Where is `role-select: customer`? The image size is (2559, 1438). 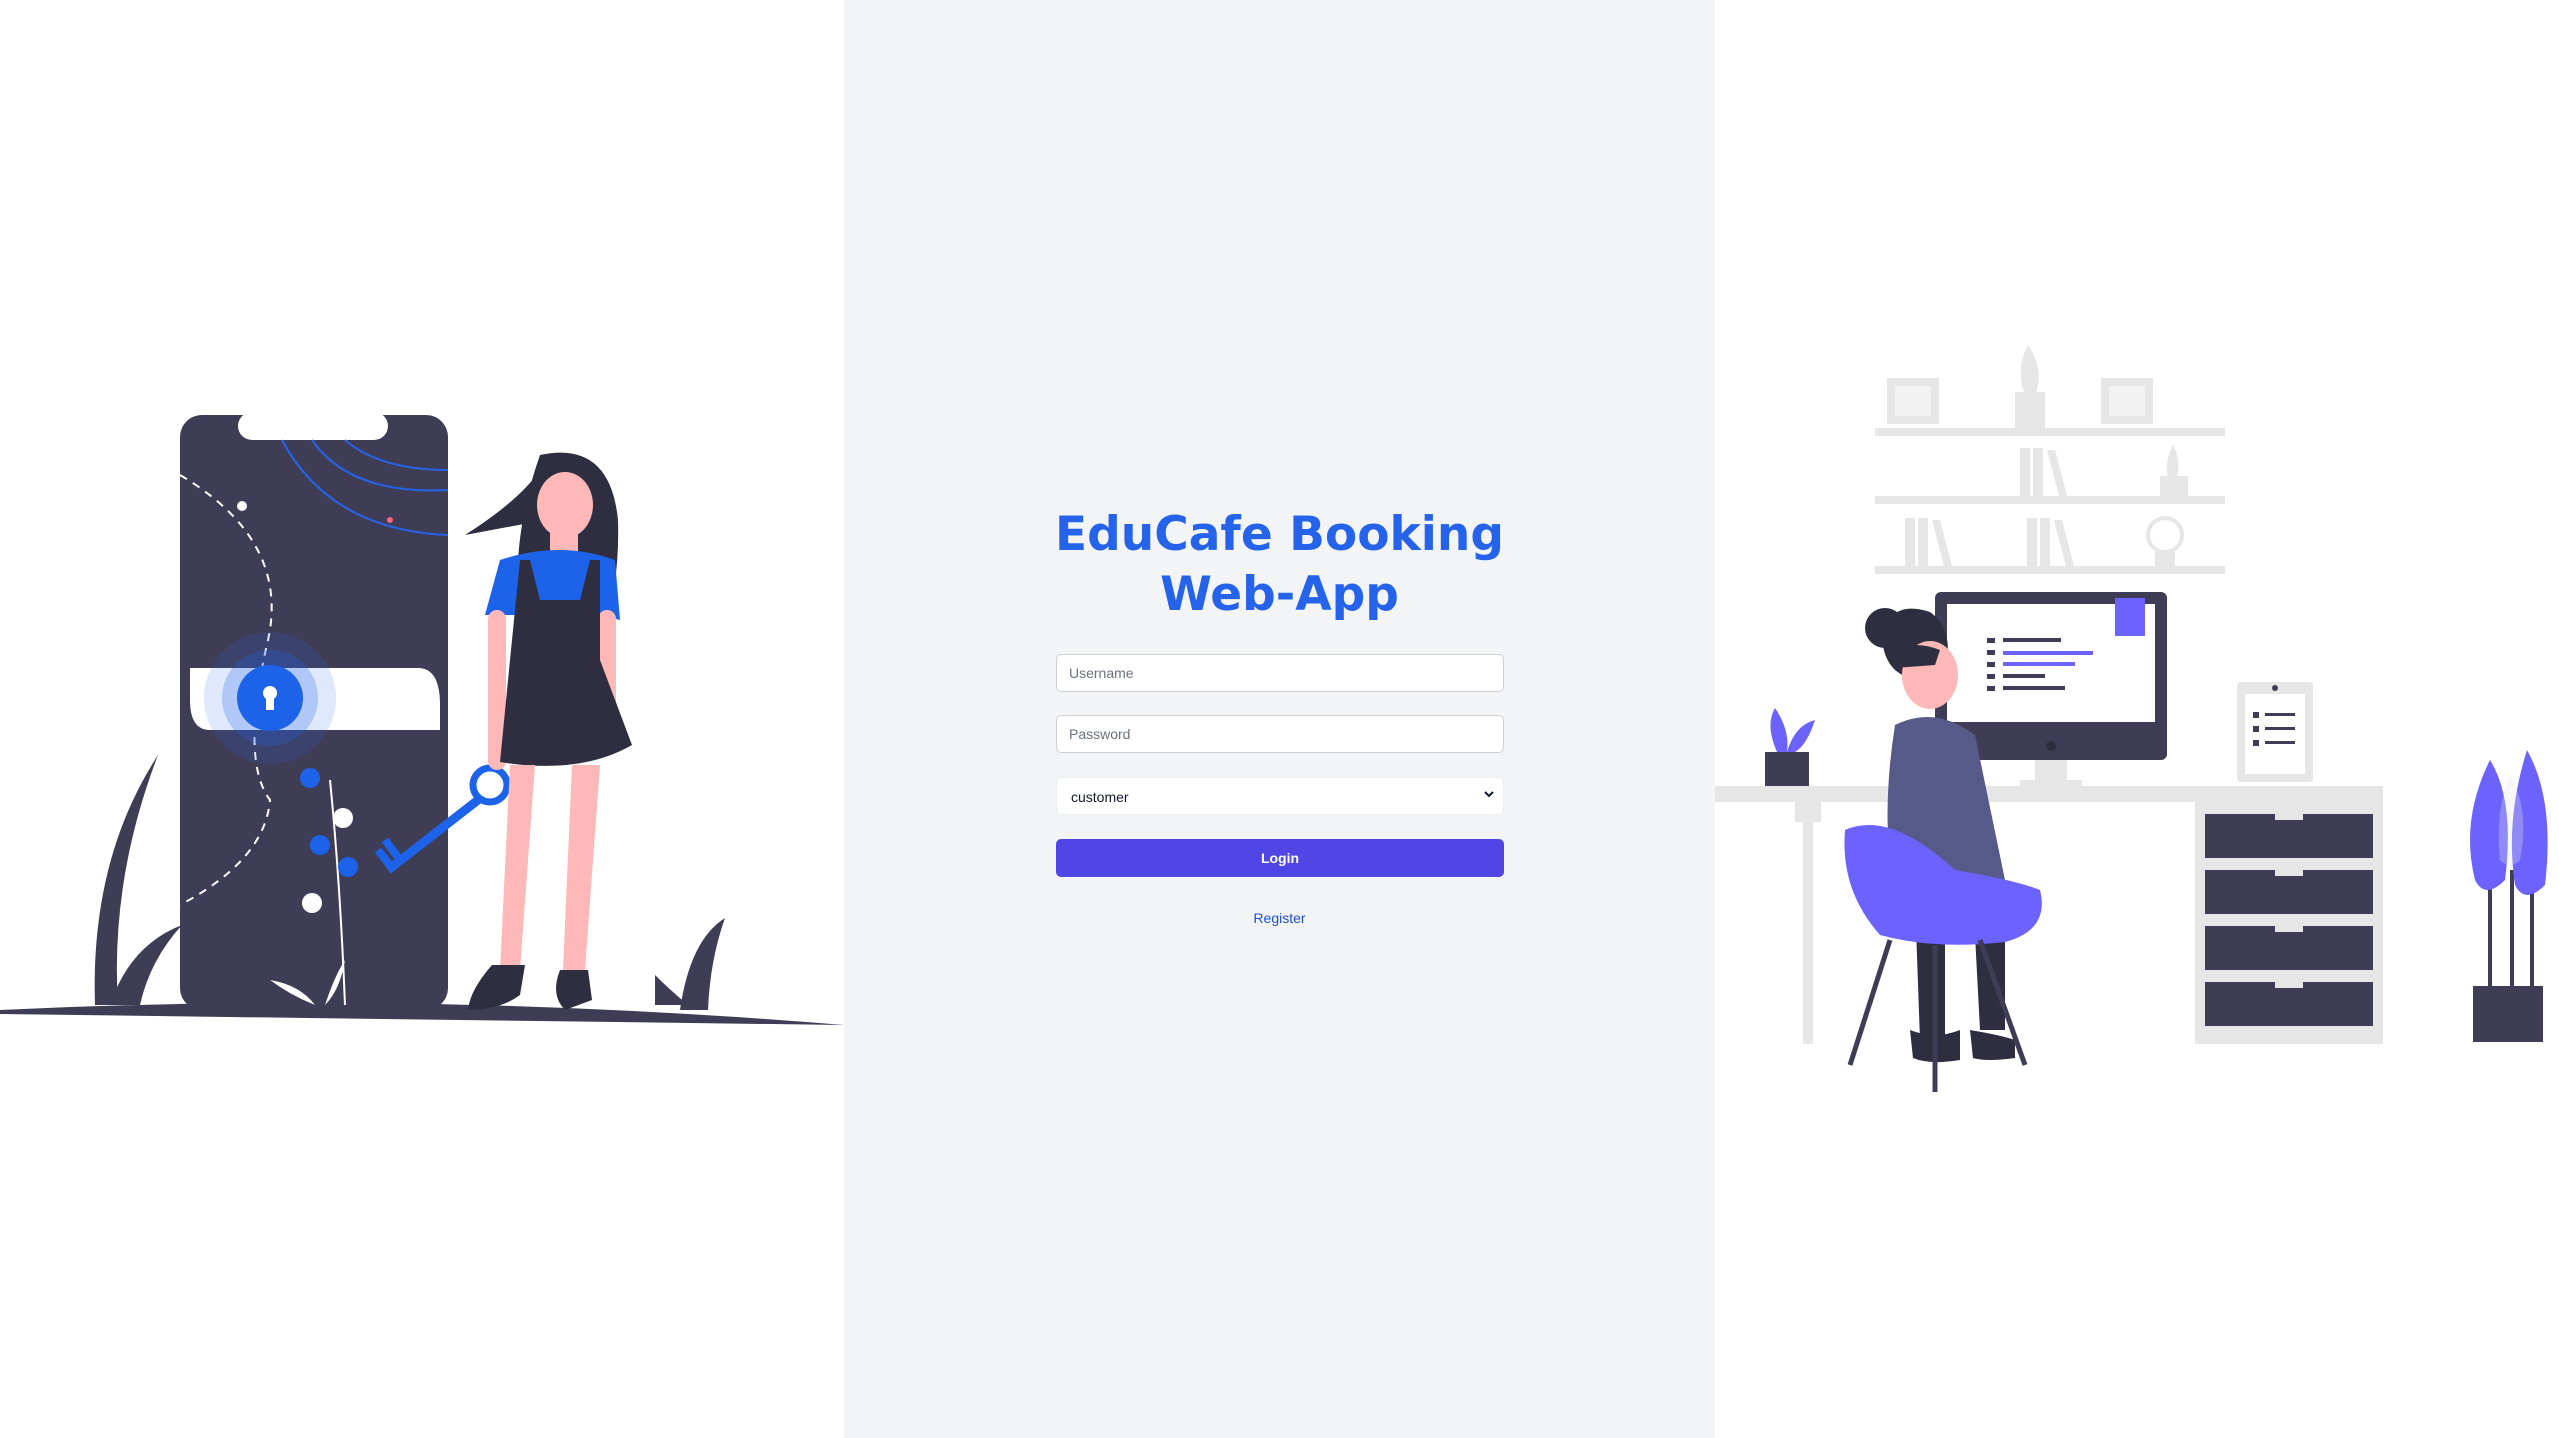
role-select: customer is located at coordinates (1280, 796).